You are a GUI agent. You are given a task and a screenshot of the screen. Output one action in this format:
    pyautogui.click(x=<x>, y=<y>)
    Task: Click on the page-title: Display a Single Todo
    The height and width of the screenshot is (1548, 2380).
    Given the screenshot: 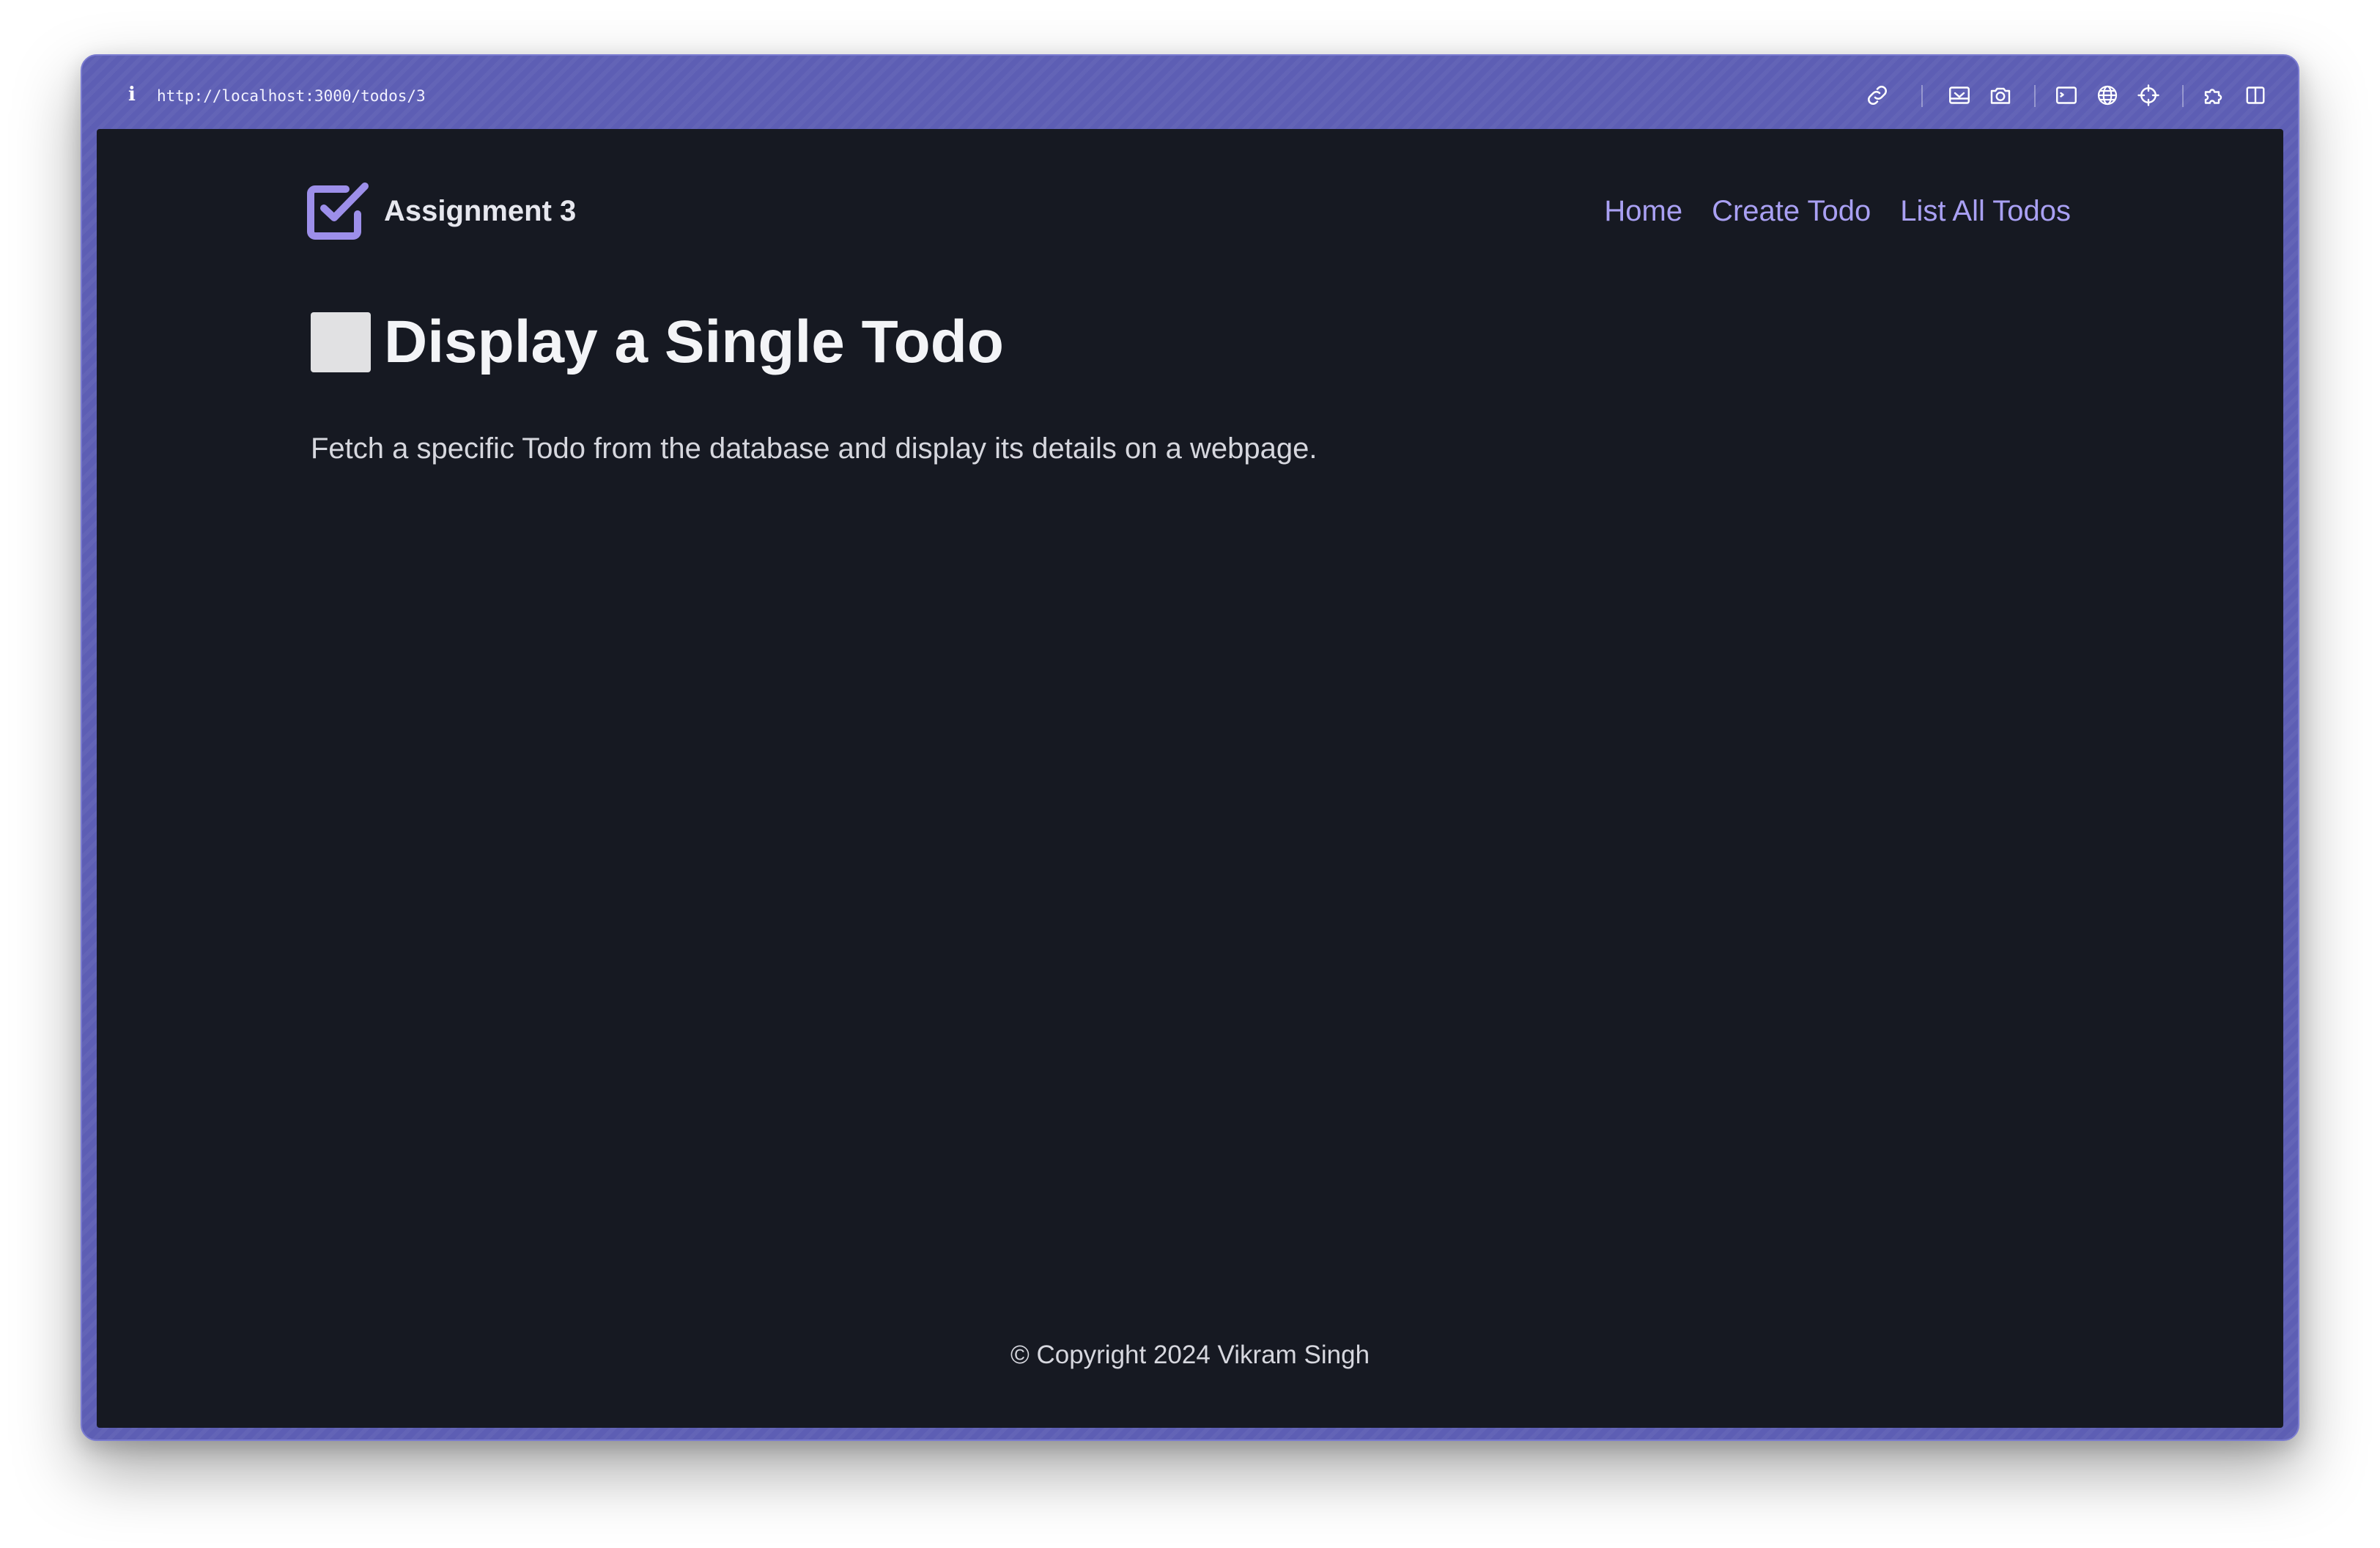 What is the action you would take?
    pyautogui.click(x=694, y=342)
    